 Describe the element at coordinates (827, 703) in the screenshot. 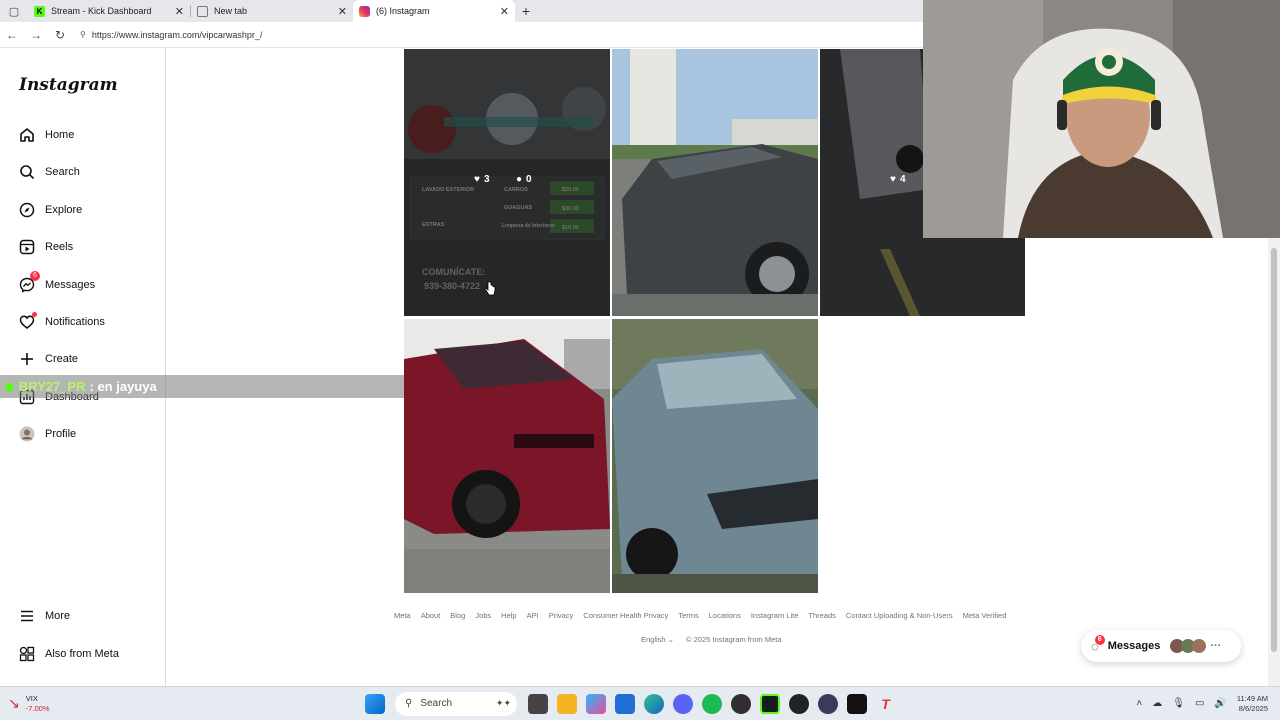

I see `app-icon` at that location.